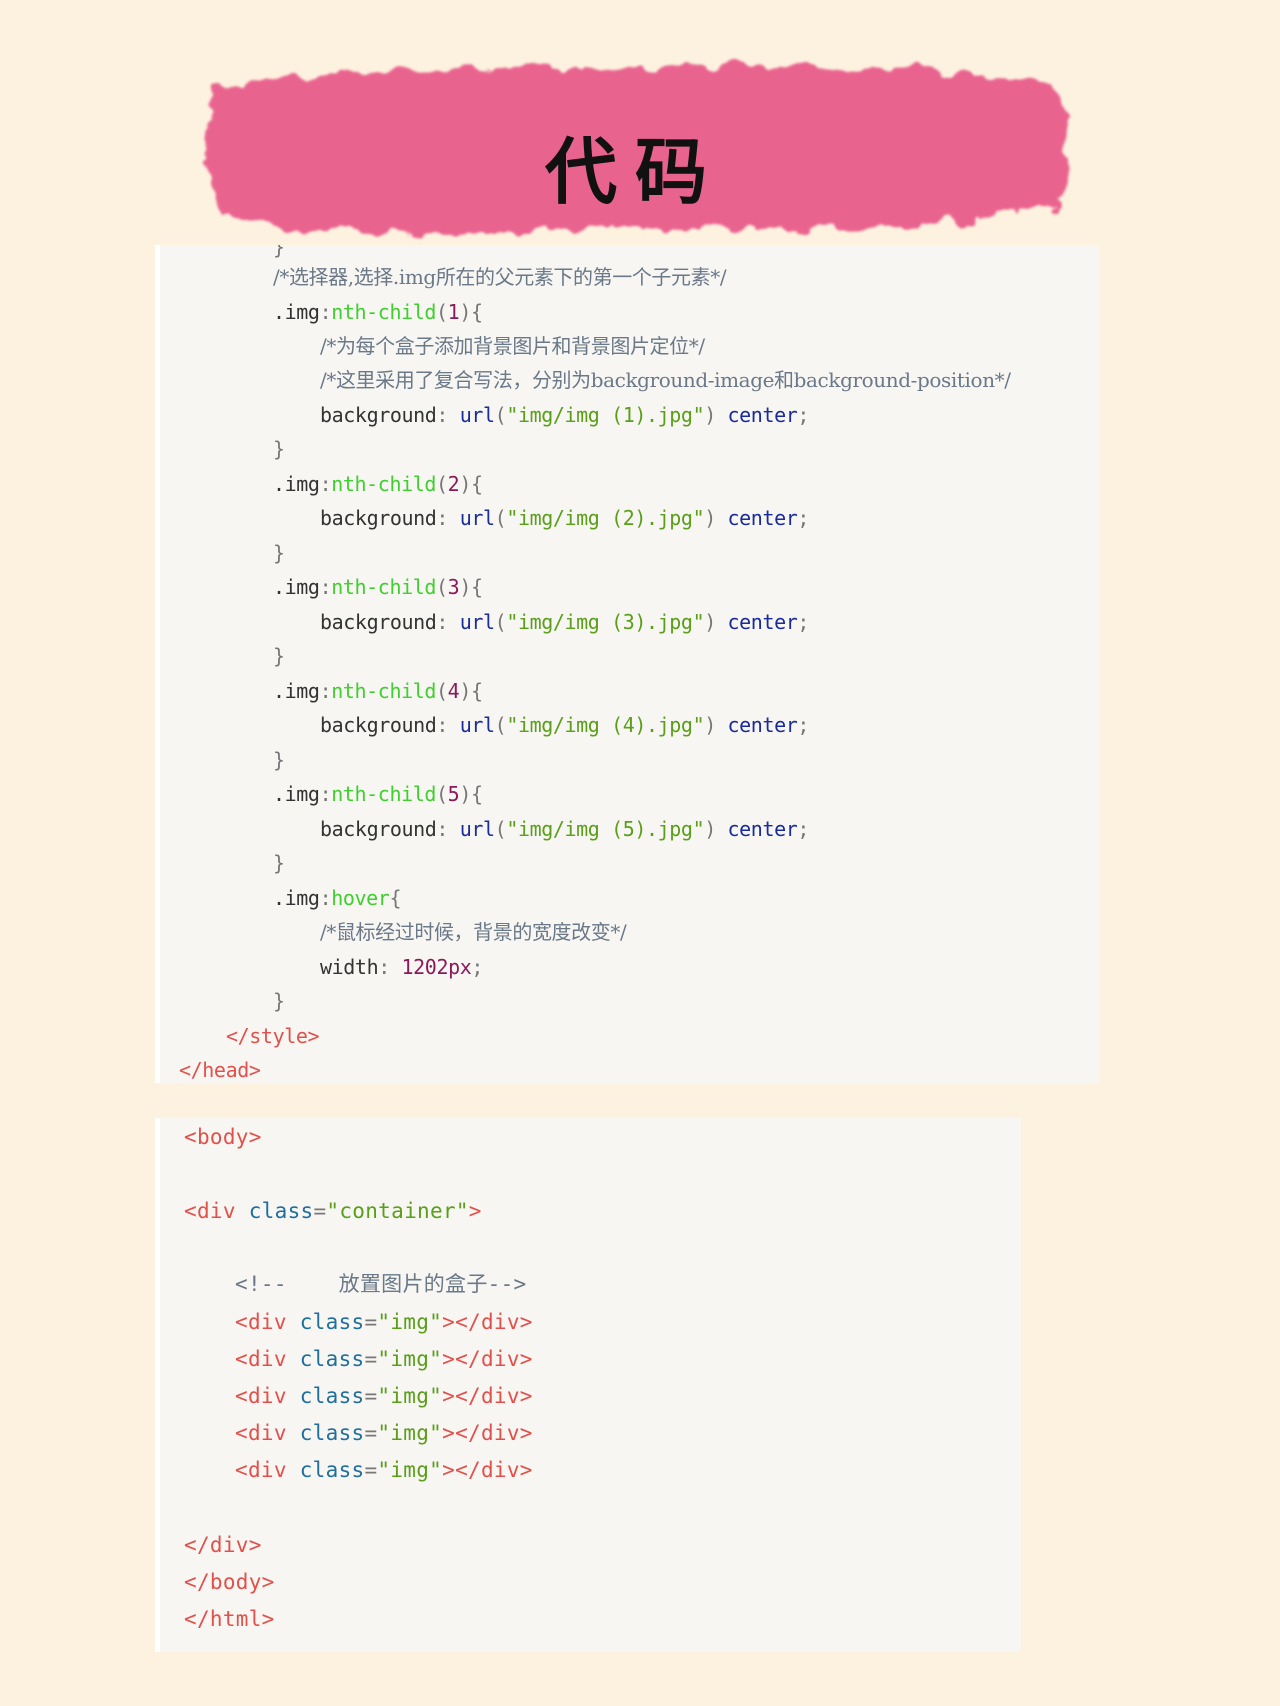 This screenshot has height=1706, width=1280. I want to click on code-line-rule1-close: }, so click(279, 449).